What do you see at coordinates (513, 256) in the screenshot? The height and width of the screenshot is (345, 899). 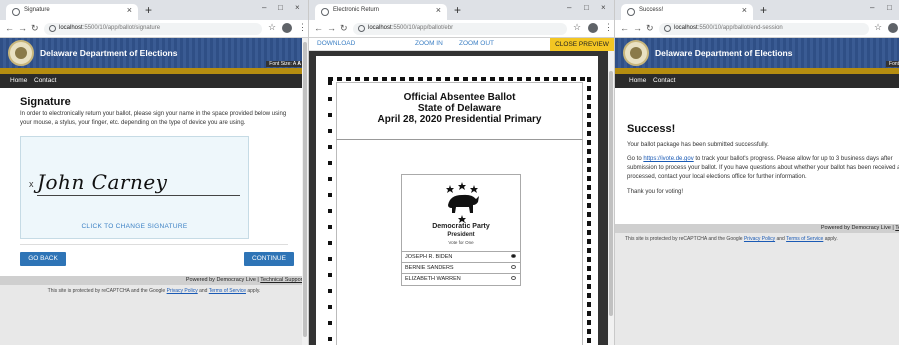 I see `candidate-oval-selected` at bounding box center [513, 256].